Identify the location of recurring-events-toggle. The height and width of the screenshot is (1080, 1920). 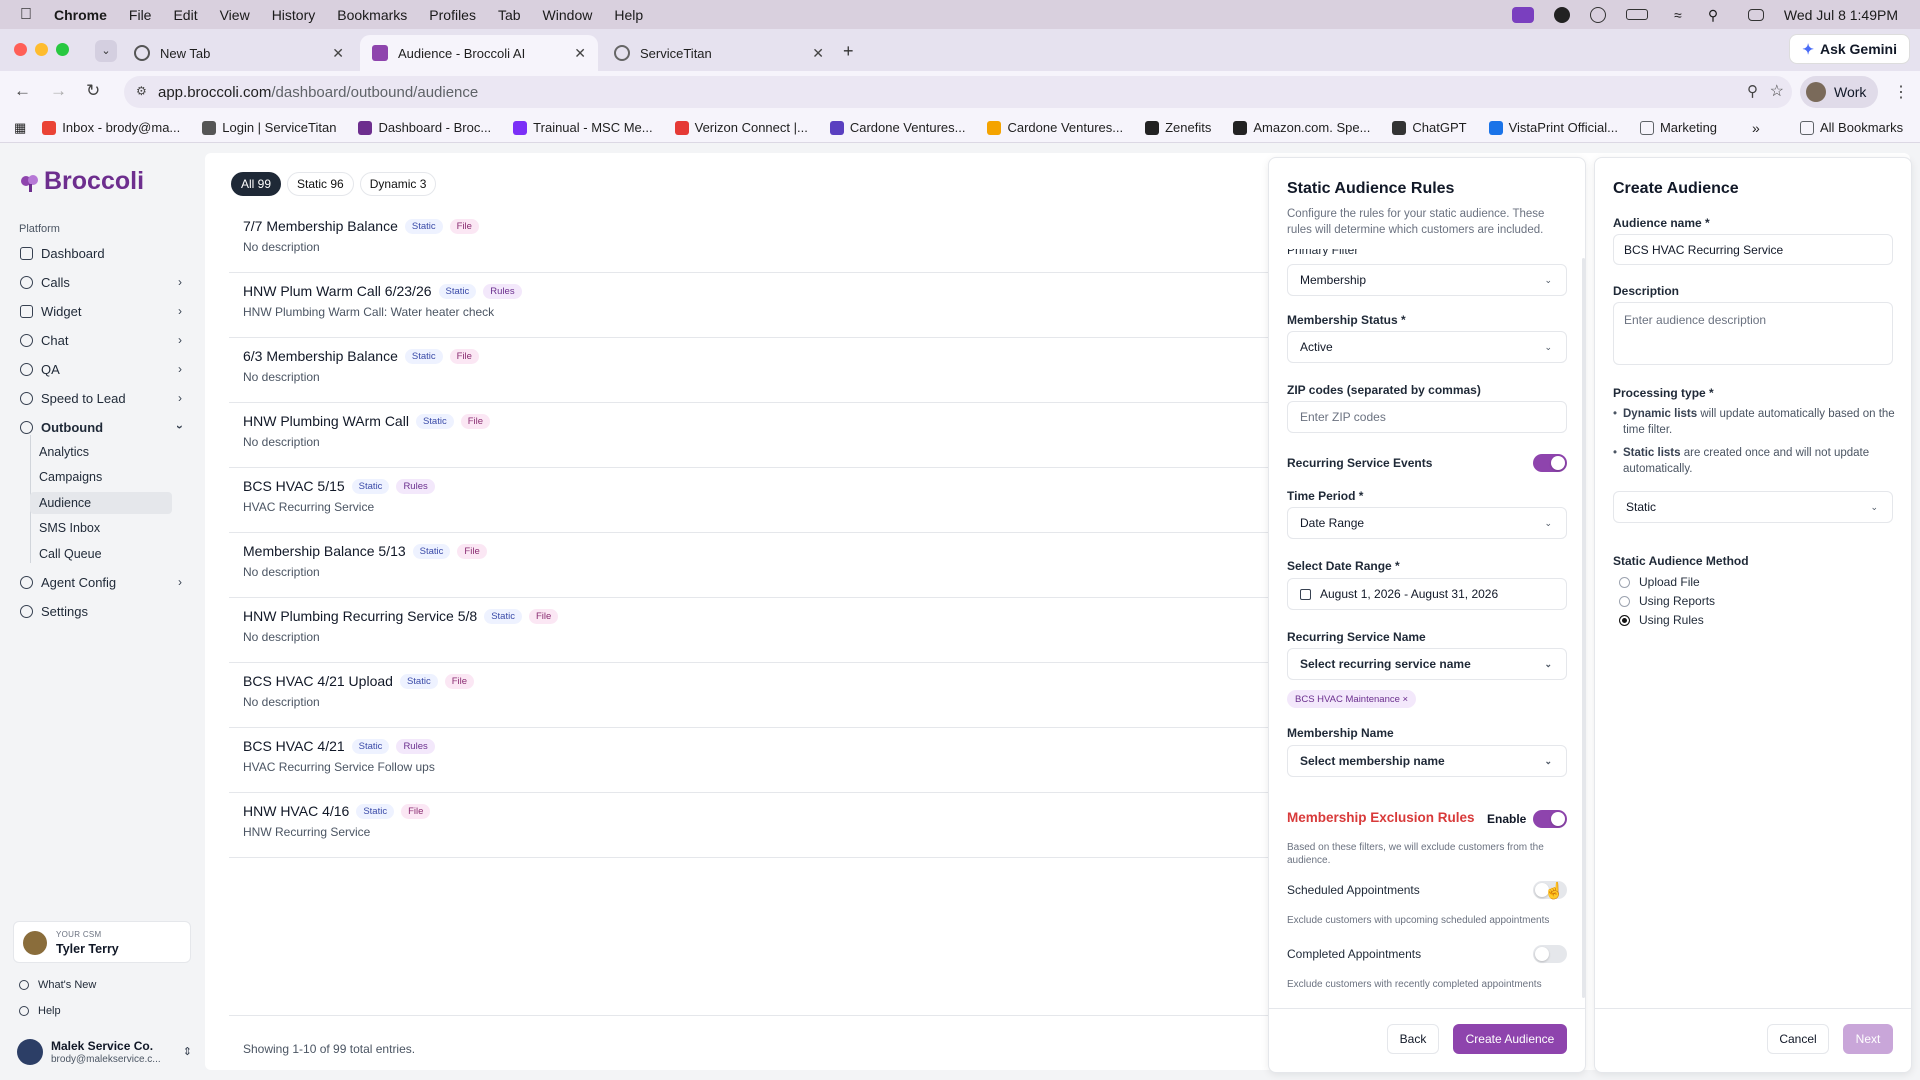
(1550, 463).